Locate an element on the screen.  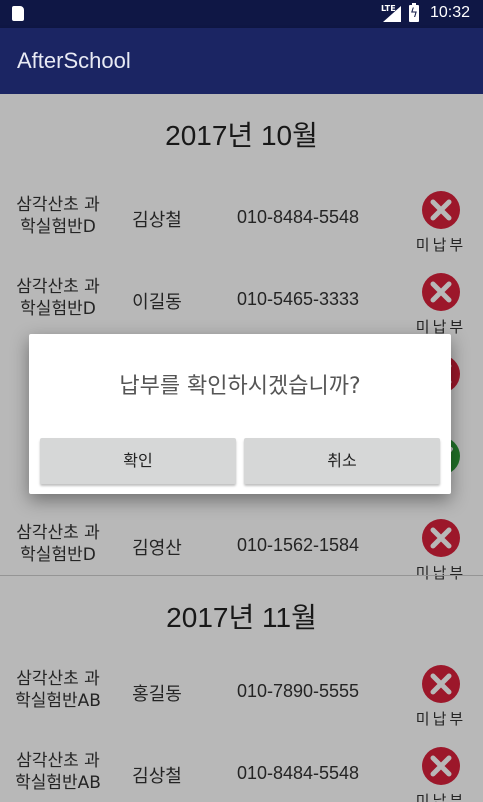
dialog-message: 납부를 확인하시겠습니까? is located at coordinates (240, 386).